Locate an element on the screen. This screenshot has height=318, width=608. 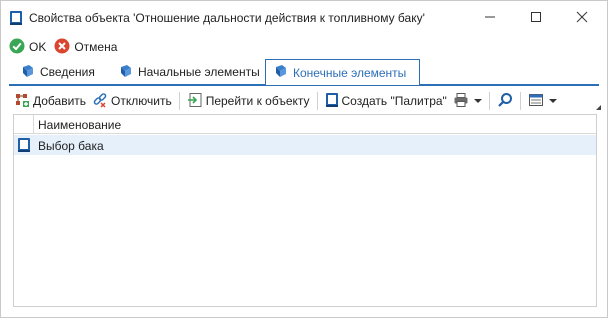
search-icon is located at coordinates (505, 101).